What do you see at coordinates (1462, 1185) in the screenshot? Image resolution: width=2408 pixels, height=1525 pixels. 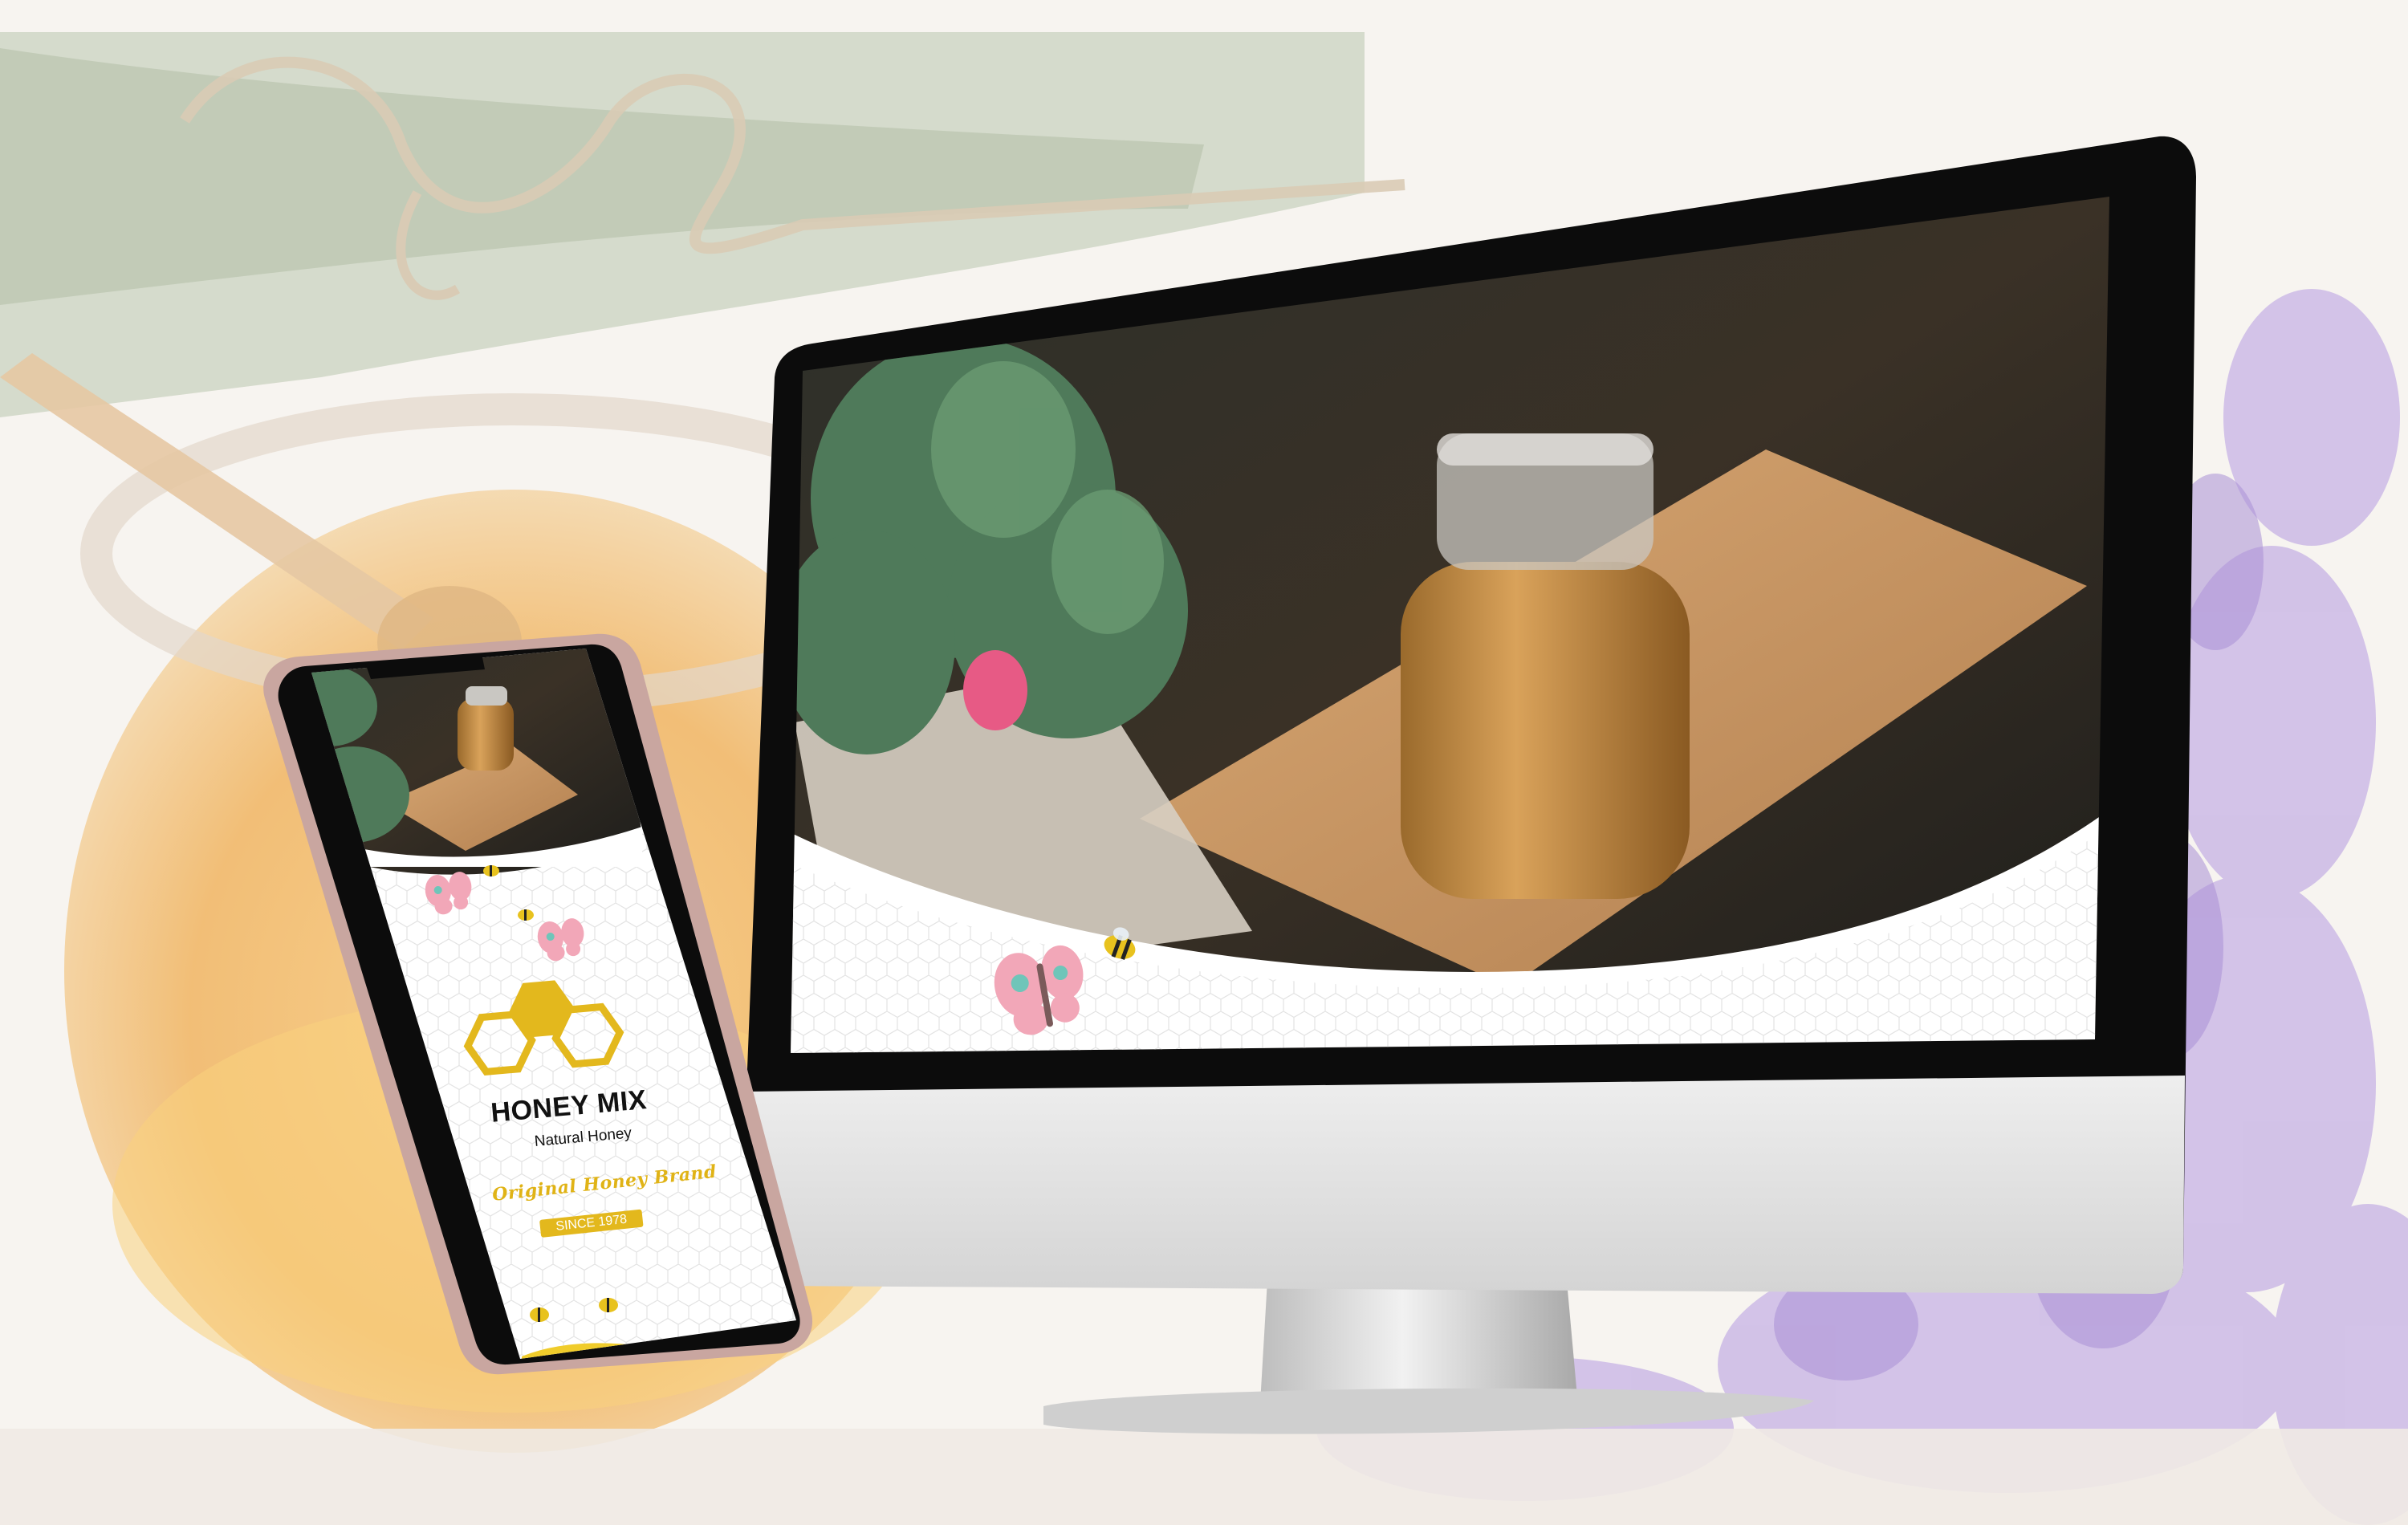 I see `monitor-chin` at bounding box center [1462, 1185].